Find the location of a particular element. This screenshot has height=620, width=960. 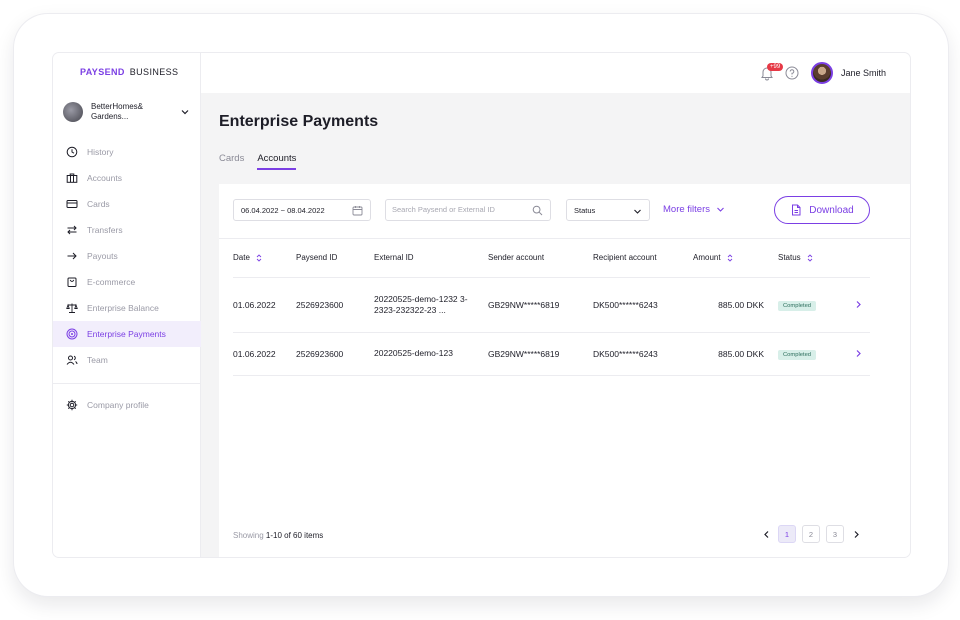

more-filters-button: More filters is located at coordinates (694, 209).